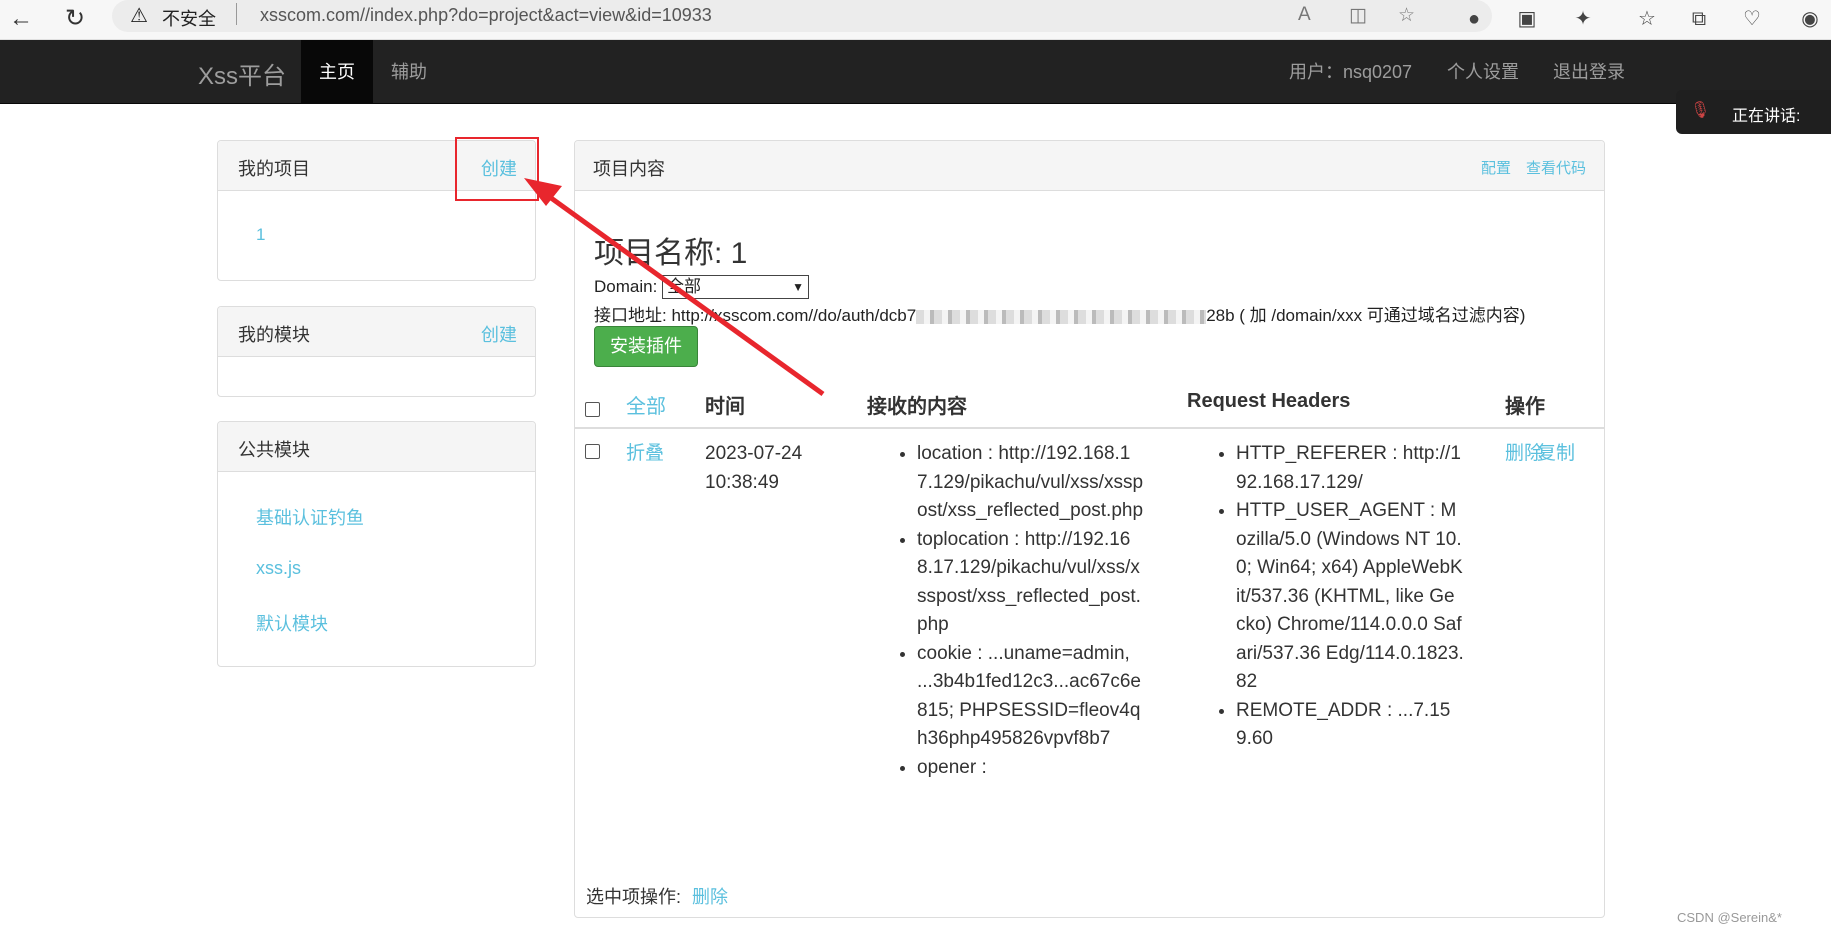  I want to click on watermark: CSDN @Serein&*, so click(1729, 917).